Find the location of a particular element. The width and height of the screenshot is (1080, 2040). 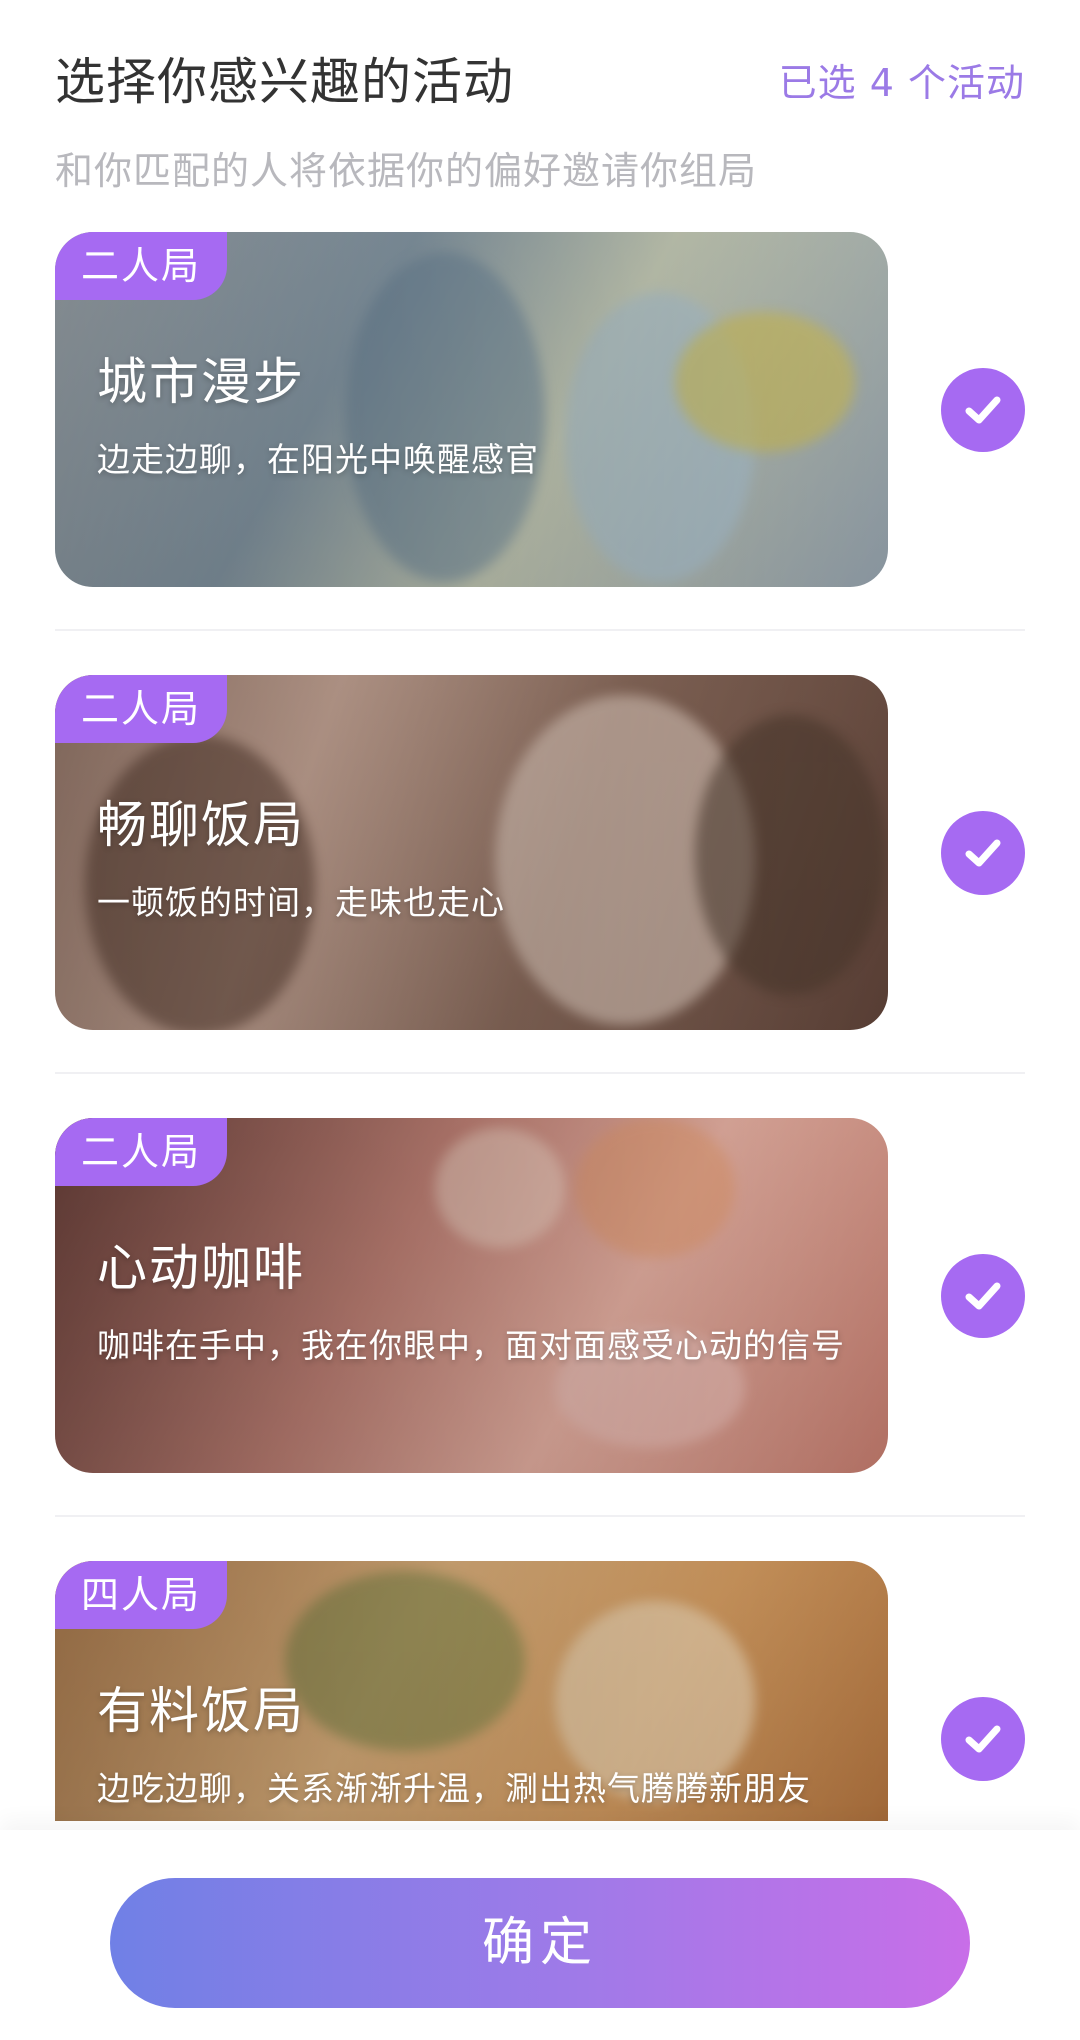

activity-title: 有料饭局 is located at coordinates (201, 1711).